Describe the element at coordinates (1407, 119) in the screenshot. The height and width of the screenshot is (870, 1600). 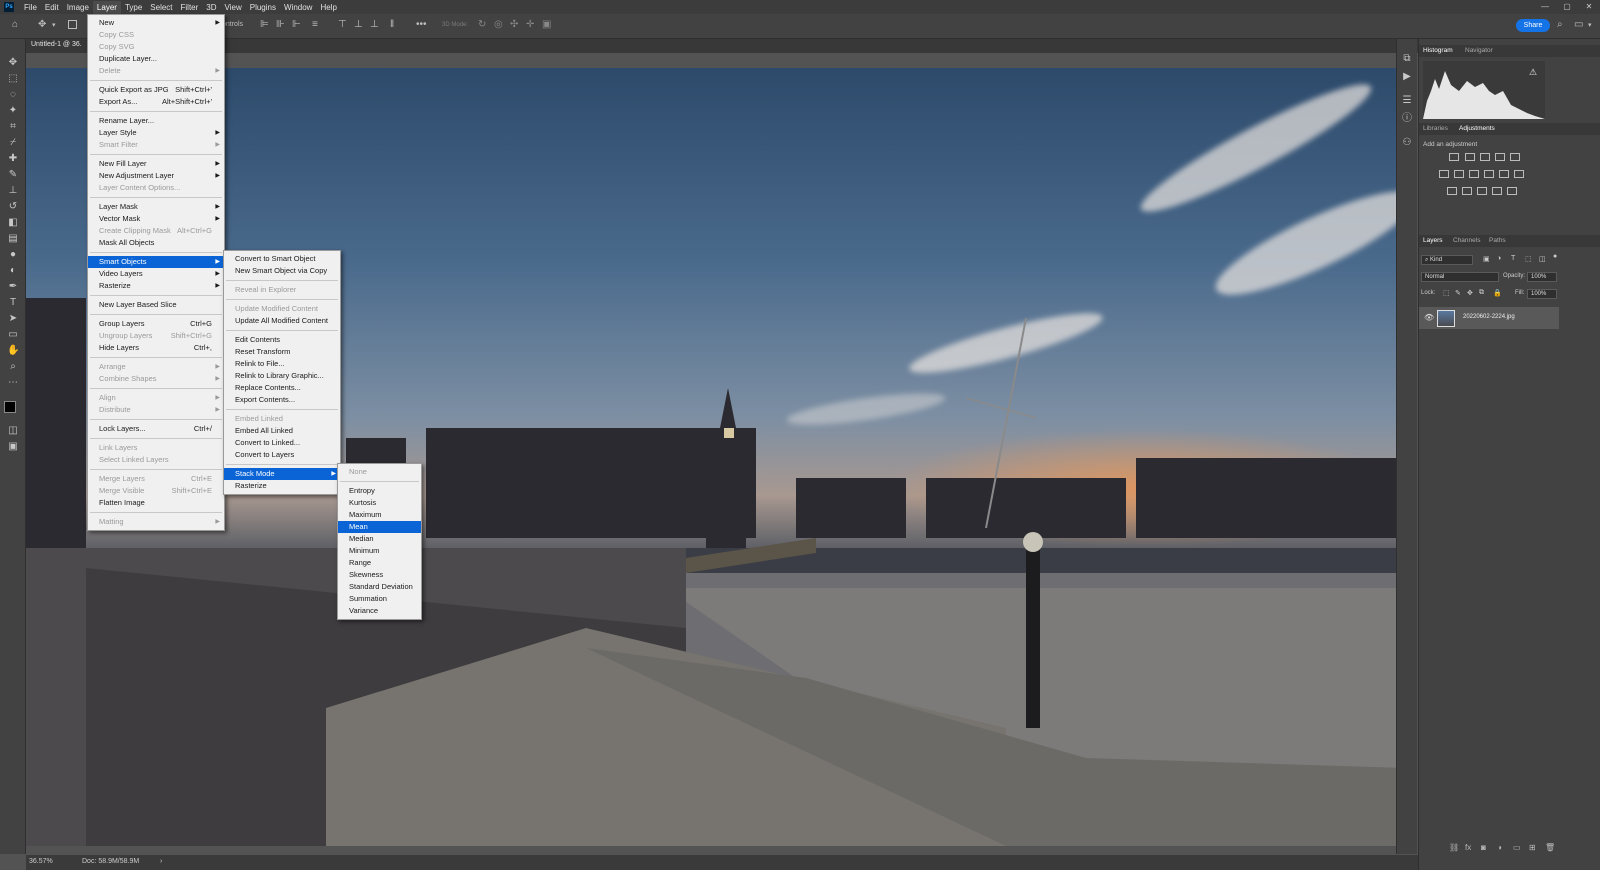
I see `info-panel-icon: ⓘ` at that location.